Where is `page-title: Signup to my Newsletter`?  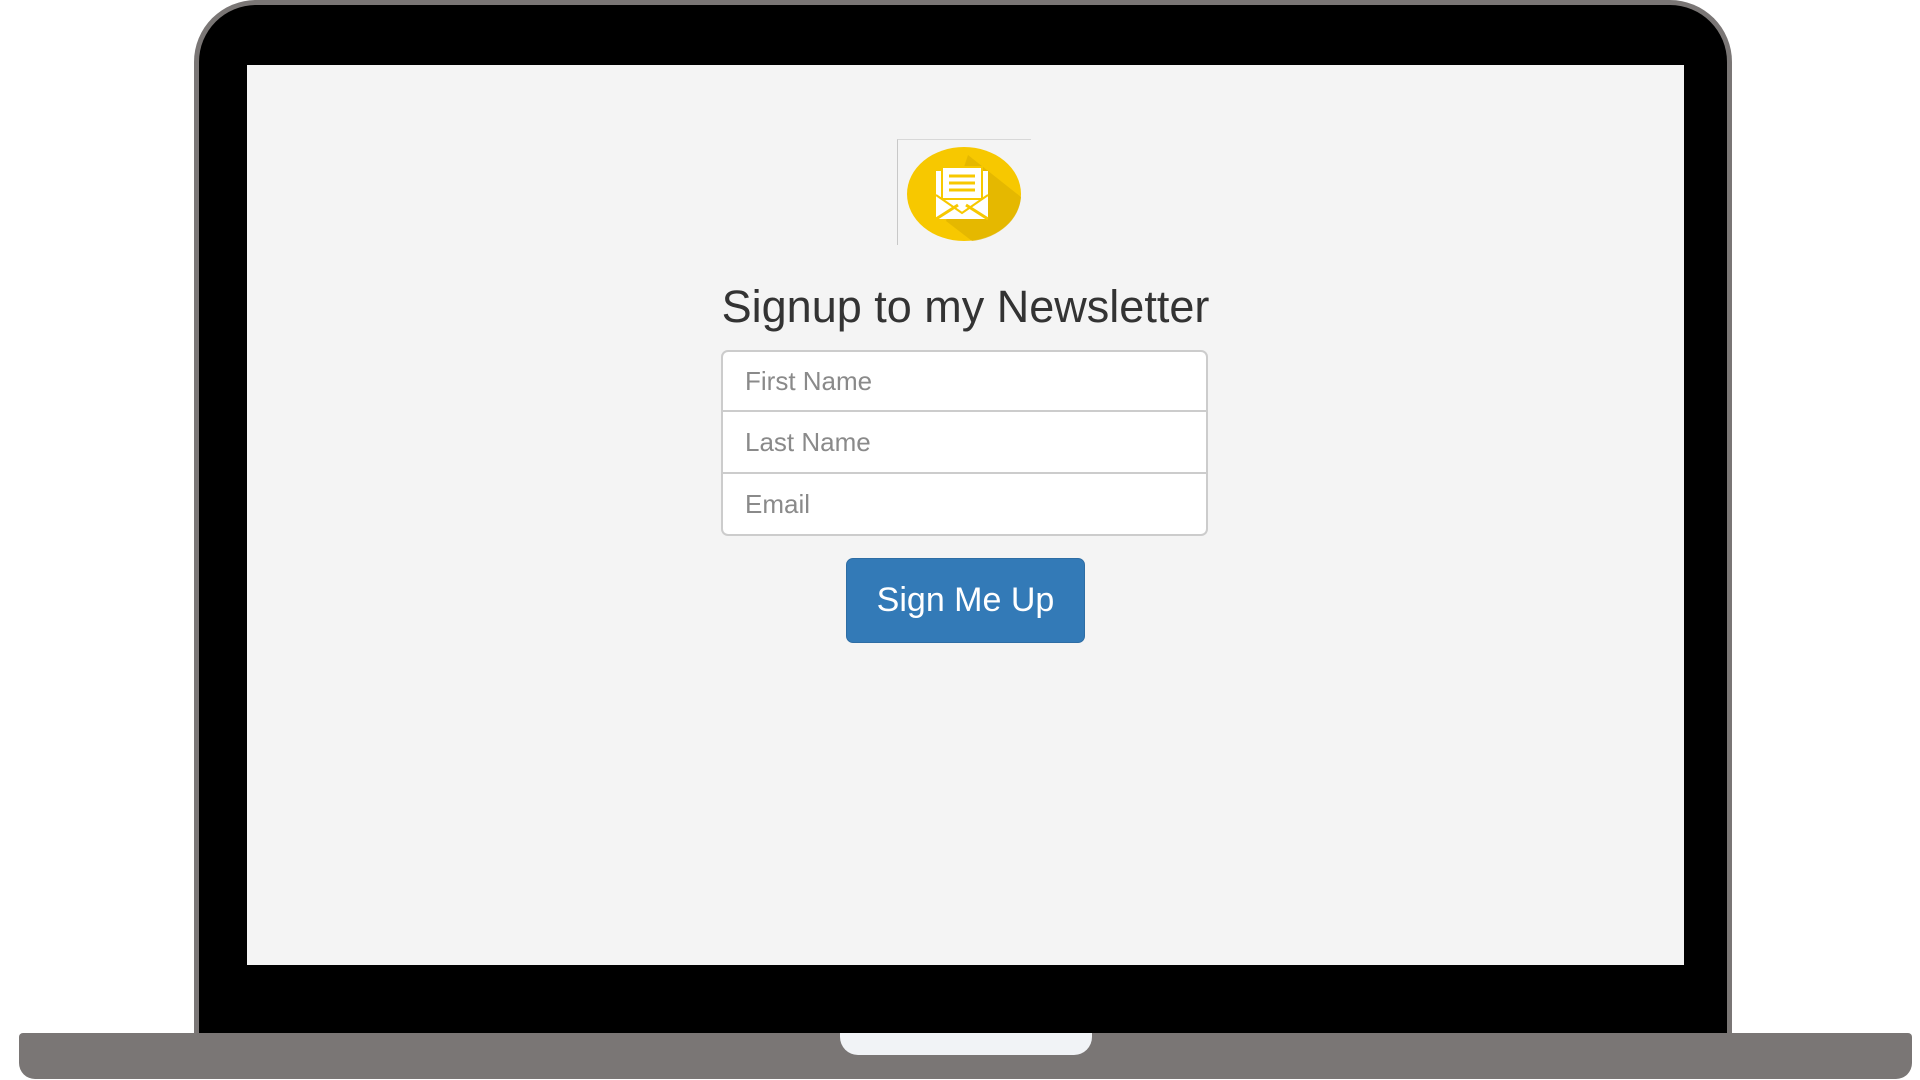
page-title: Signup to my Newsletter is located at coordinates (965, 306).